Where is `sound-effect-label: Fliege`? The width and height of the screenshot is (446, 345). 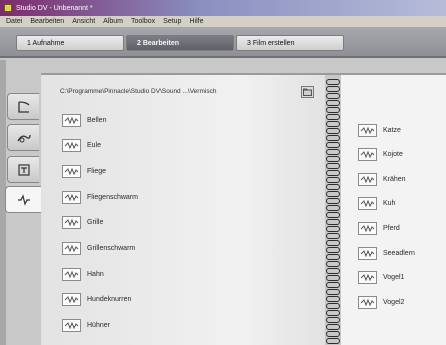 sound-effect-label: Fliege is located at coordinates (97, 171).